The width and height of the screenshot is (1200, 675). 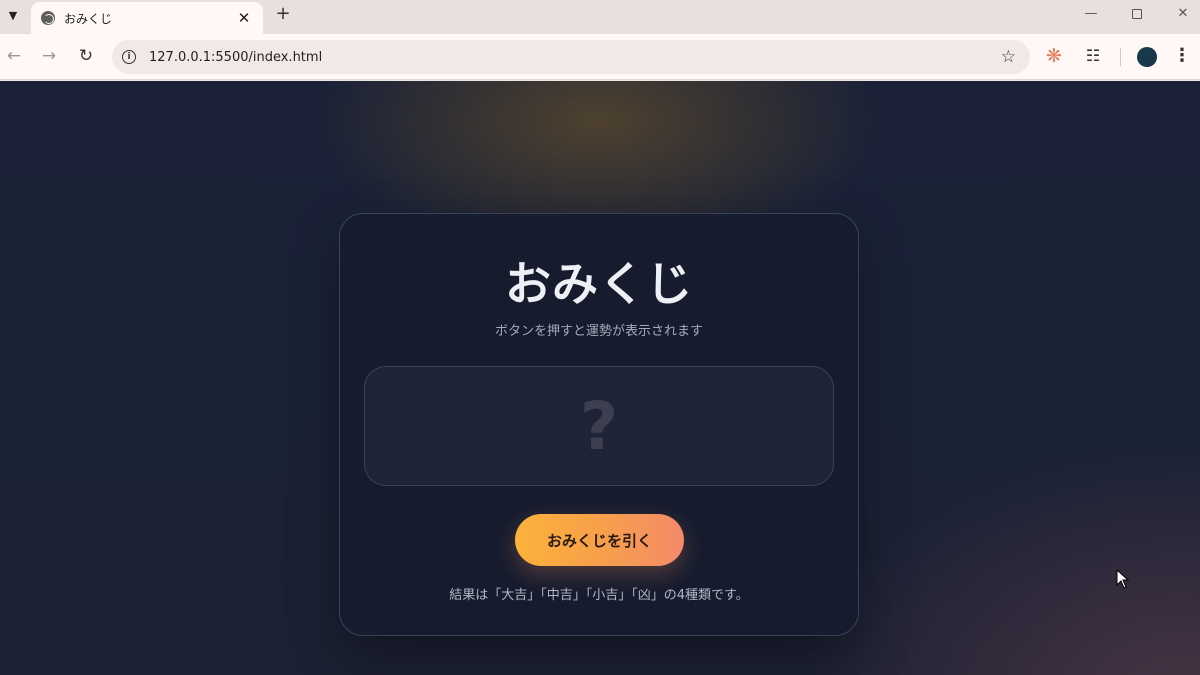 What do you see at coordinates (1137, 15) in the screenshot?
I see `maximize-icon` at bounding box center [1137, 15].